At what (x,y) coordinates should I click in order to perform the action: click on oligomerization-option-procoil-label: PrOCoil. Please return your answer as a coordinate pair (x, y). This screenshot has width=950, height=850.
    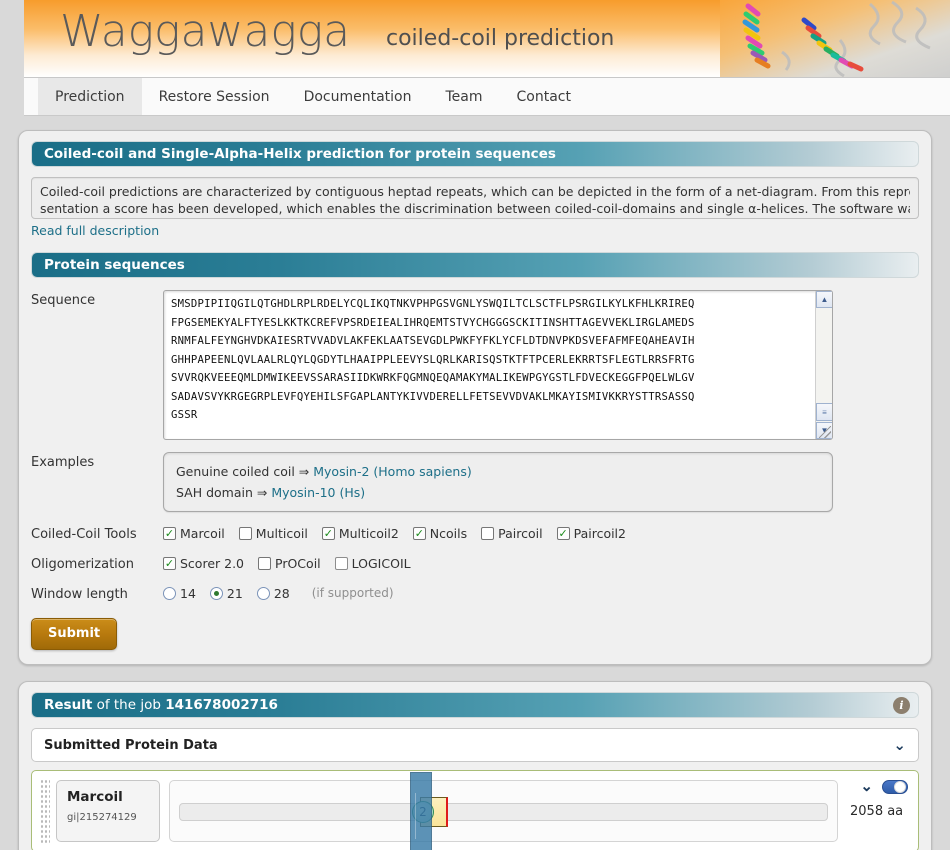
    Looking at the image, I should click on (298, 563).